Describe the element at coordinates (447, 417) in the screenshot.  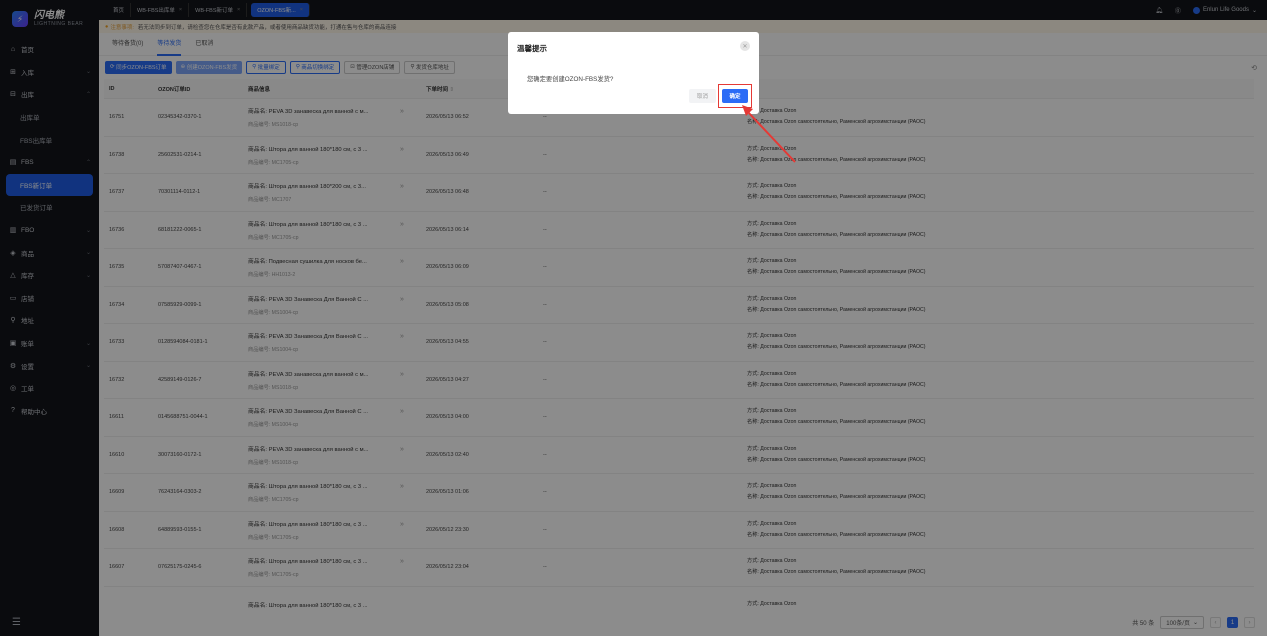
I see `order-time: 2026/05/13 04:00` at that location.